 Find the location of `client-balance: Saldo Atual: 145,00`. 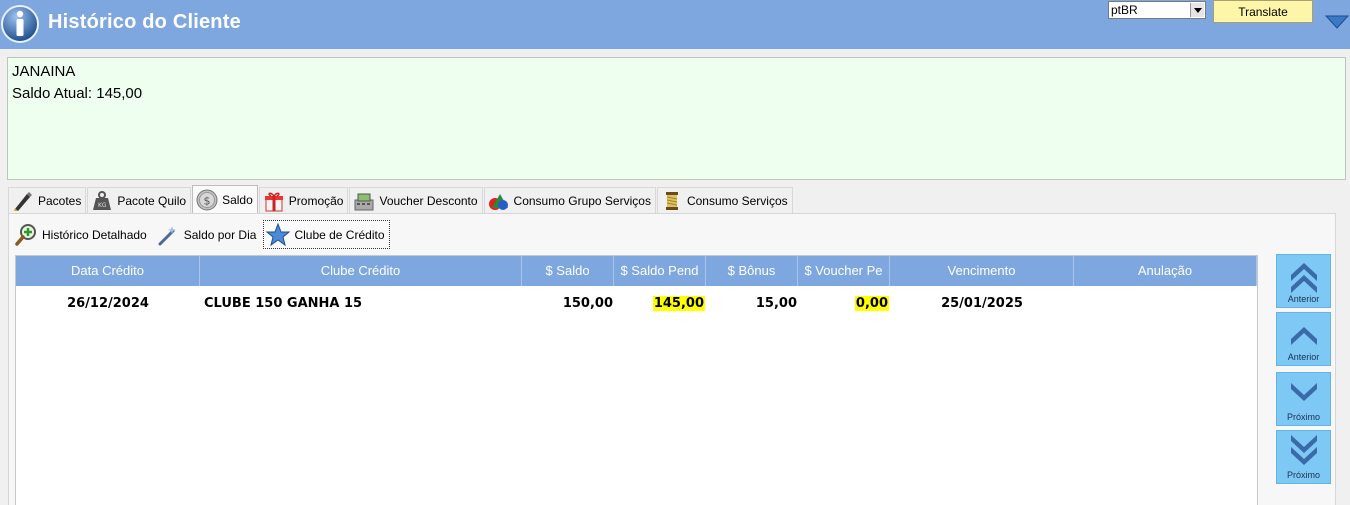

client-balance: Saldo Atual: 145,00 is located at coordinates (77, 93).